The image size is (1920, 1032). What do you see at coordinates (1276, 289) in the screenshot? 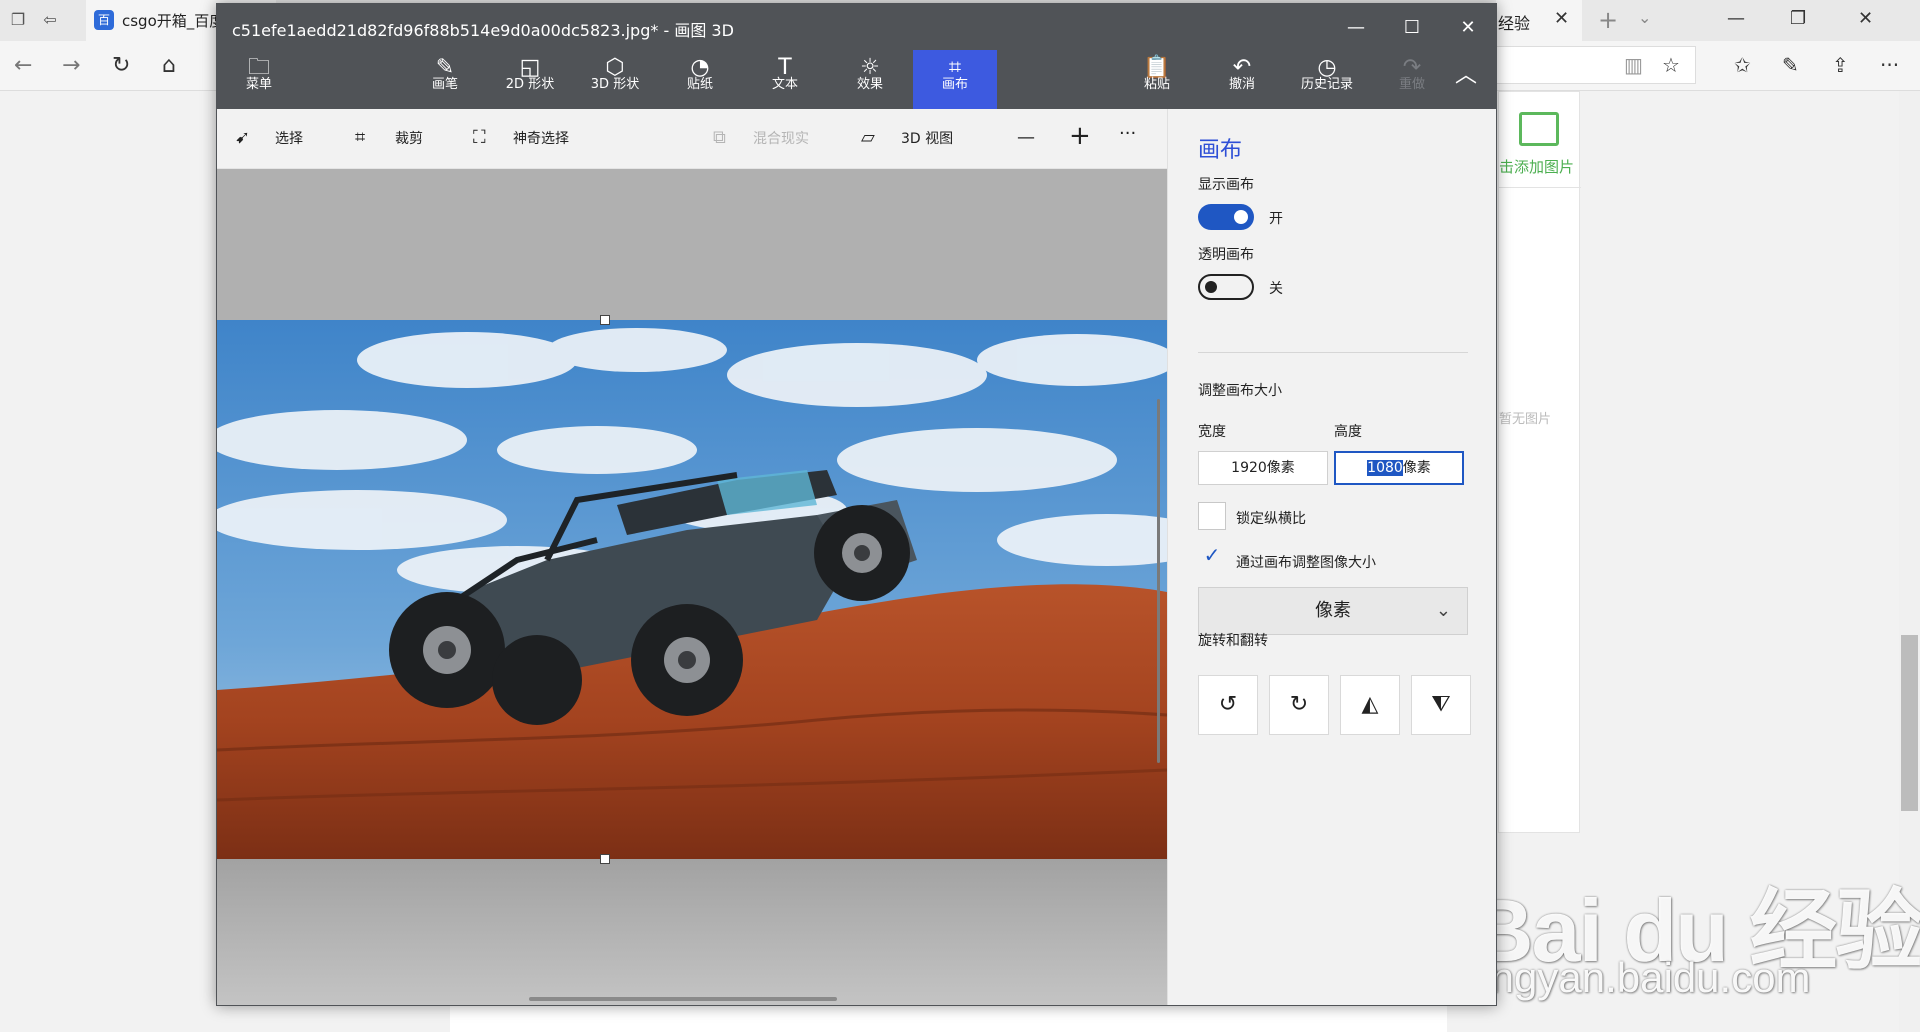
I see `transparent-canvas-state: 关` at bounding box center [1276, 289].